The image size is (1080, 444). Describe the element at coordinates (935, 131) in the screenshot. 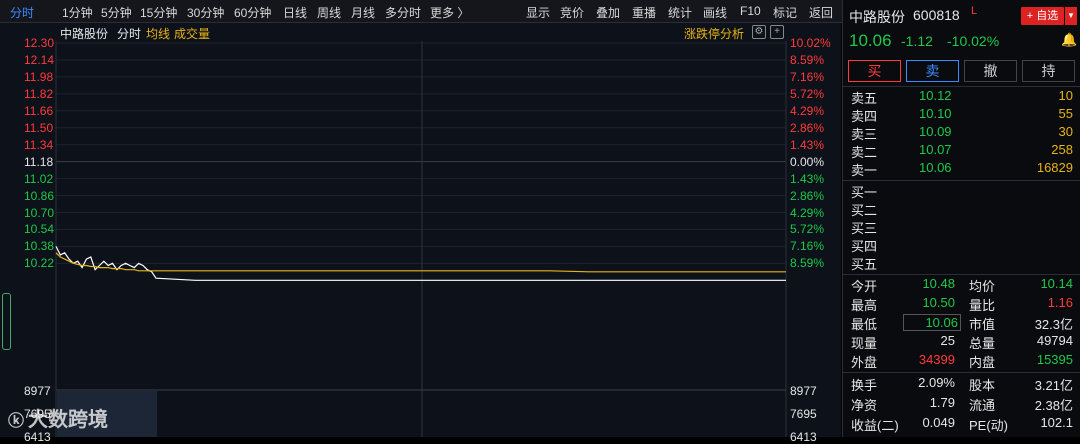

I see `sell-level-price: 10.09` at that location.